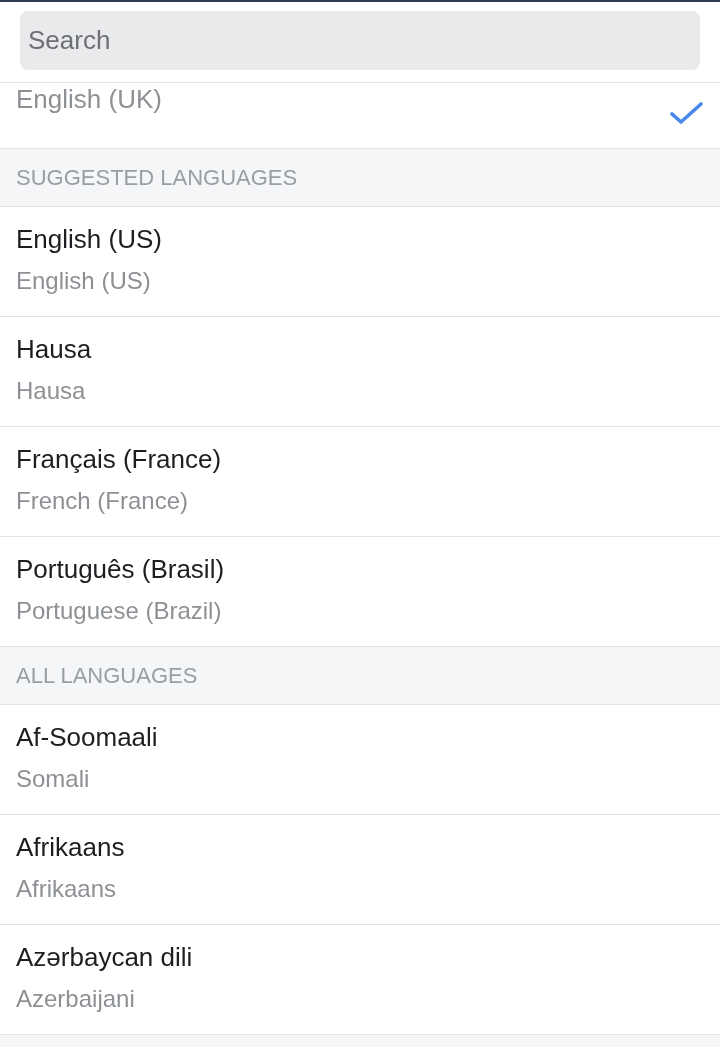  What do you see at coordinates (120, 569) in the screenshot?
I see `language-name: Português (Brasil)` at bounding box center [120, 569].